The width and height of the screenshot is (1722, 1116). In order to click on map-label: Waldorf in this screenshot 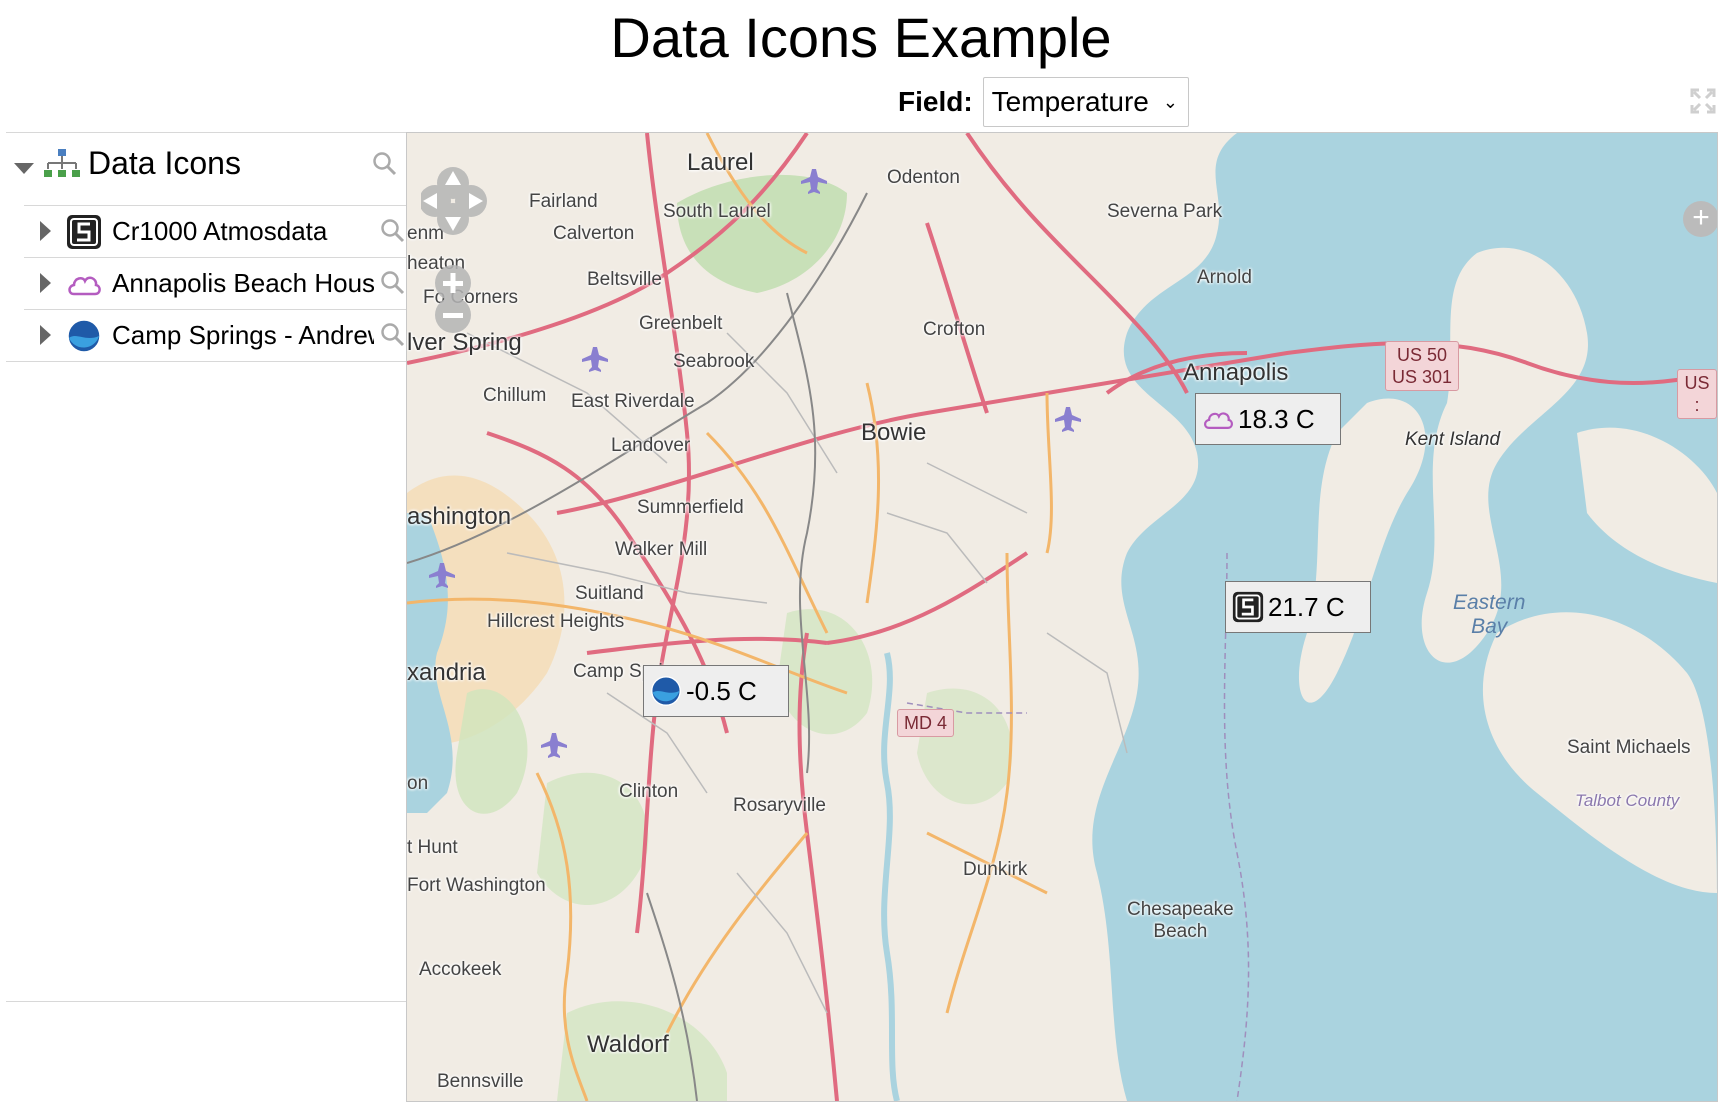, I will do `click(628, 1044)`.